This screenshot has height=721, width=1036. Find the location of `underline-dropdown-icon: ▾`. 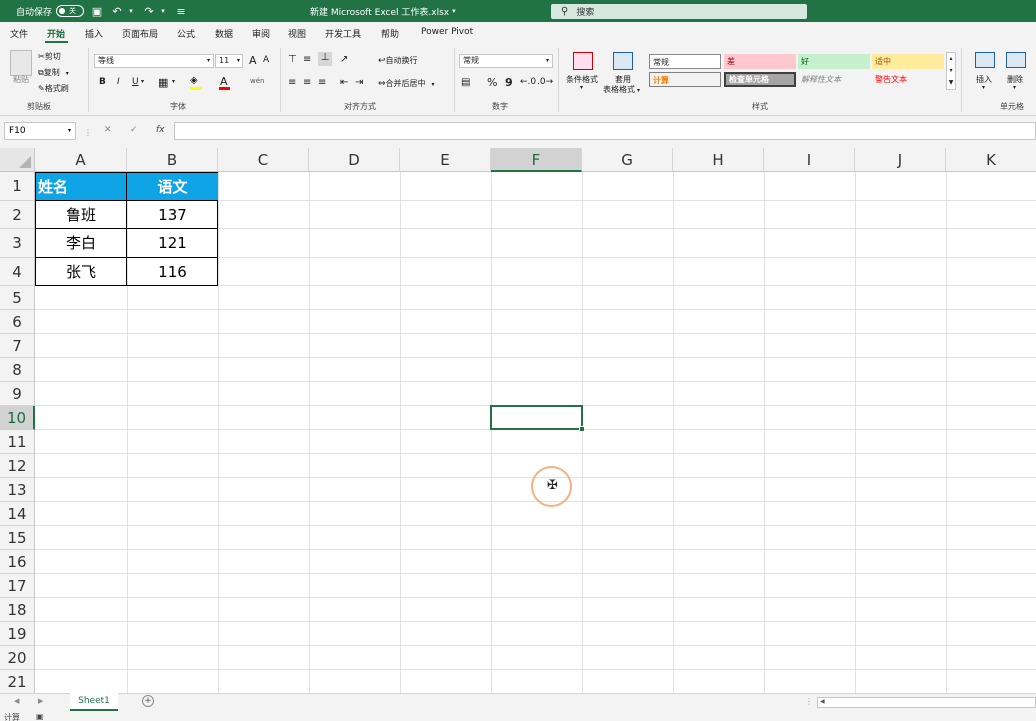

underline-dropdown-icon: ▾ is located at coordinates (142, 81).